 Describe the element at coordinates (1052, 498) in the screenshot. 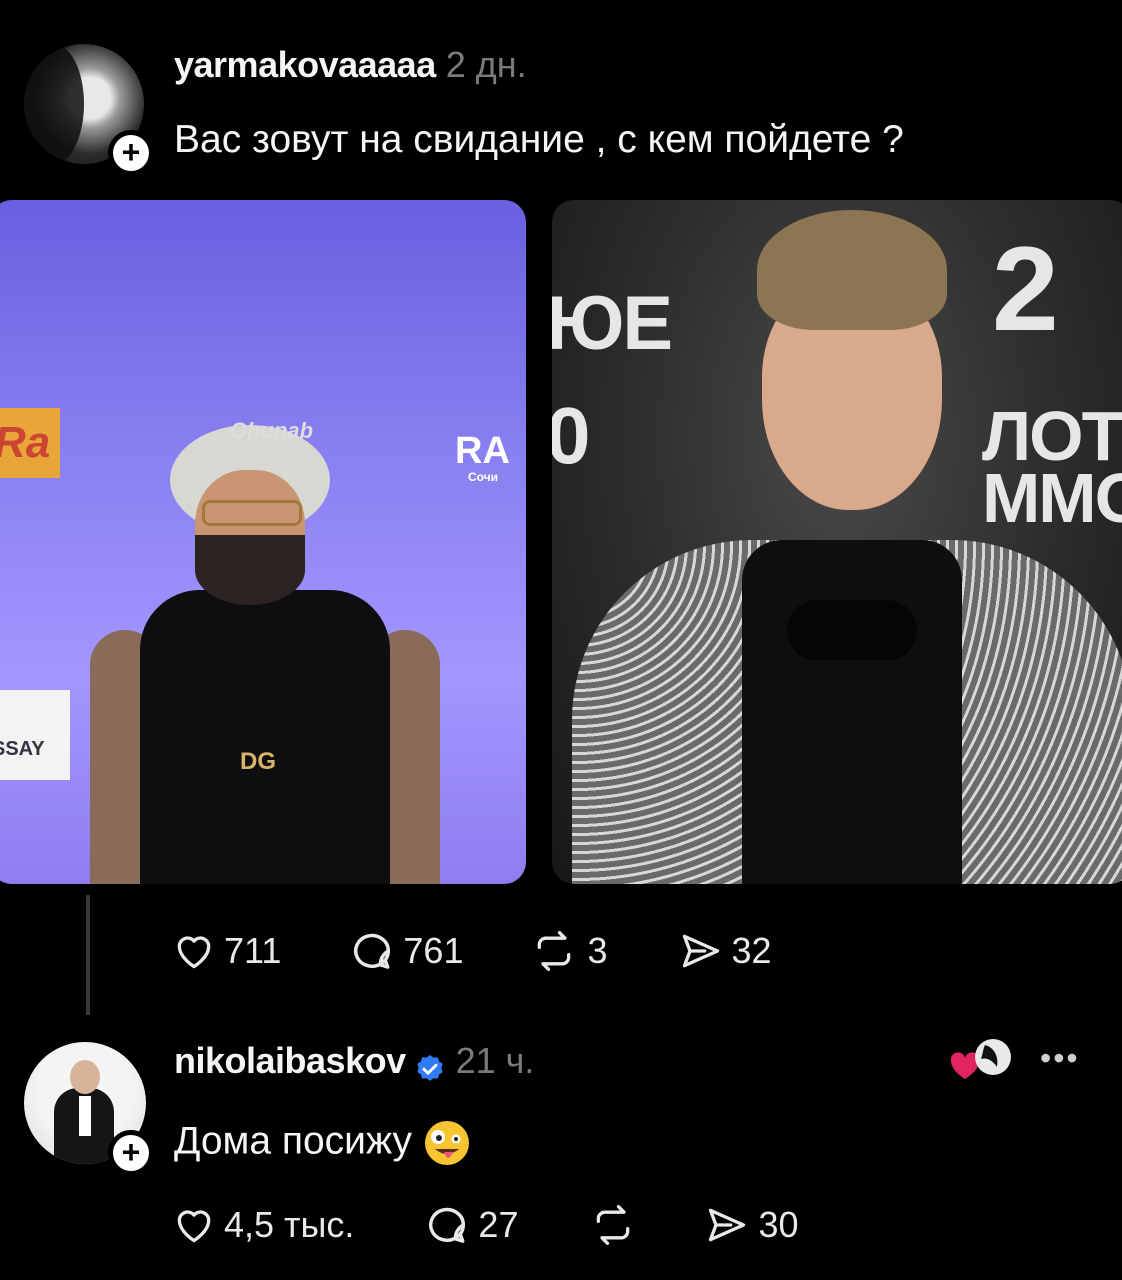

I see `image-2-text-e: ММО` at that location.